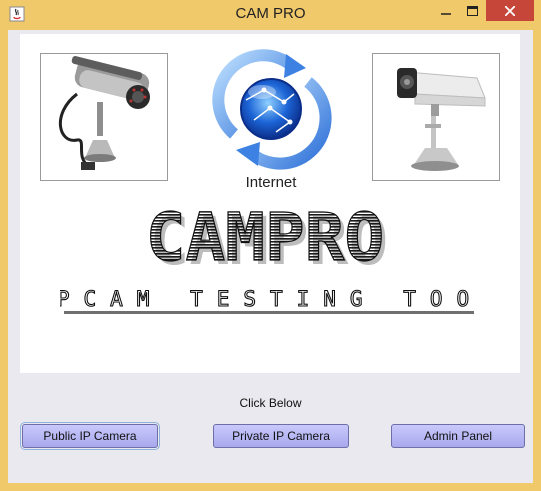 This screenshot has height=491, width=541. I want to click on title-bar: CAM PRO, so click(270, 15).